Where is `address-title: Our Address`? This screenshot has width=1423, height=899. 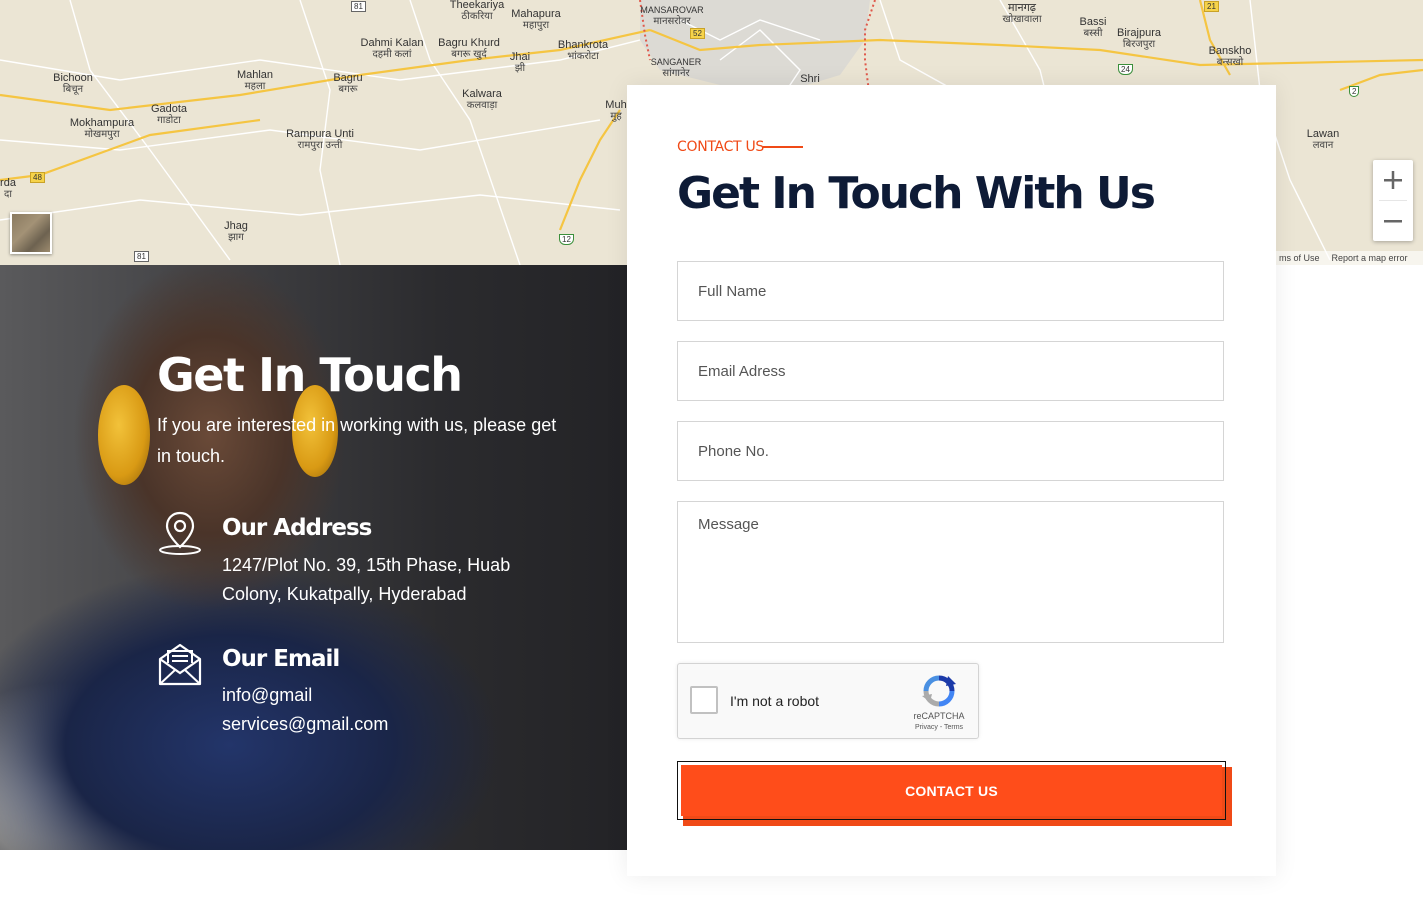 address-title: Our Address is located at coordinates (297, 528).